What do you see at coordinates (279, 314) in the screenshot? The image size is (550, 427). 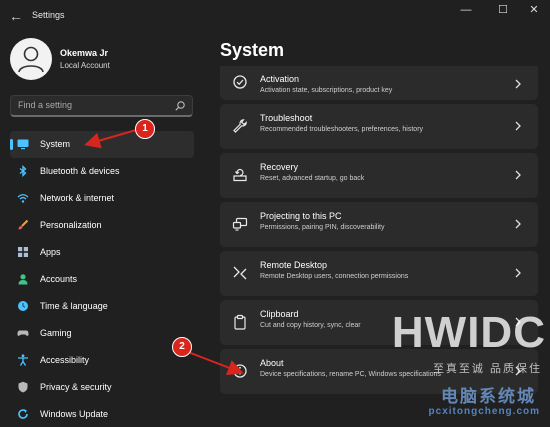 I see `item-title: Clipboard` at bounding box center [279, 314].